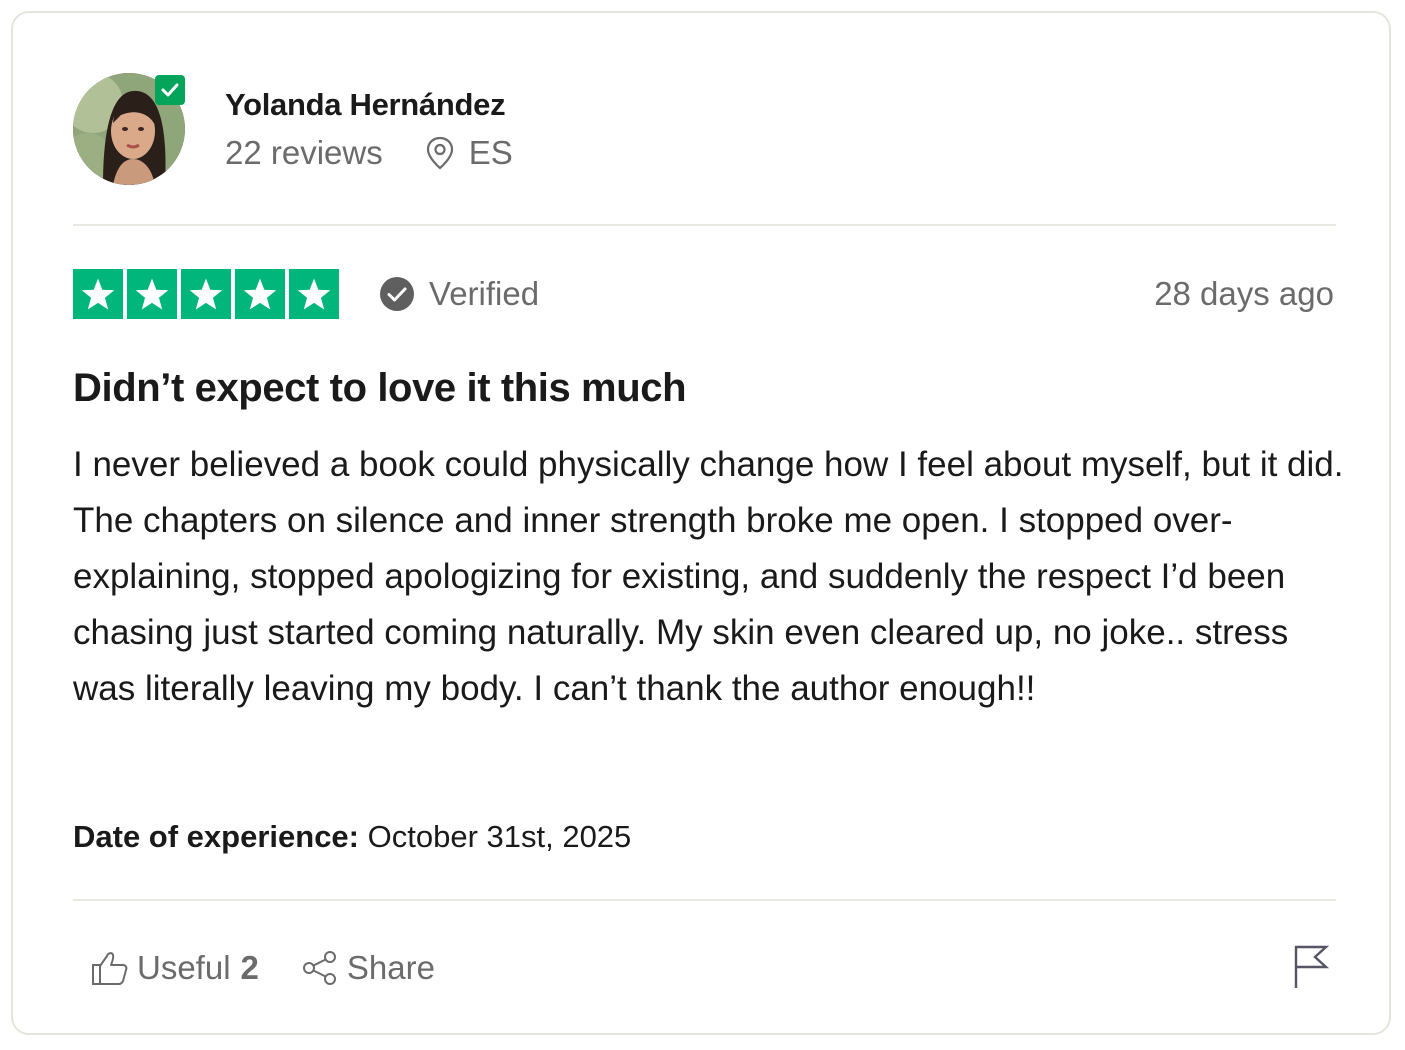 The image size is (1405, 1050). I want to click on useful-label: Useful, so click(184, 967).